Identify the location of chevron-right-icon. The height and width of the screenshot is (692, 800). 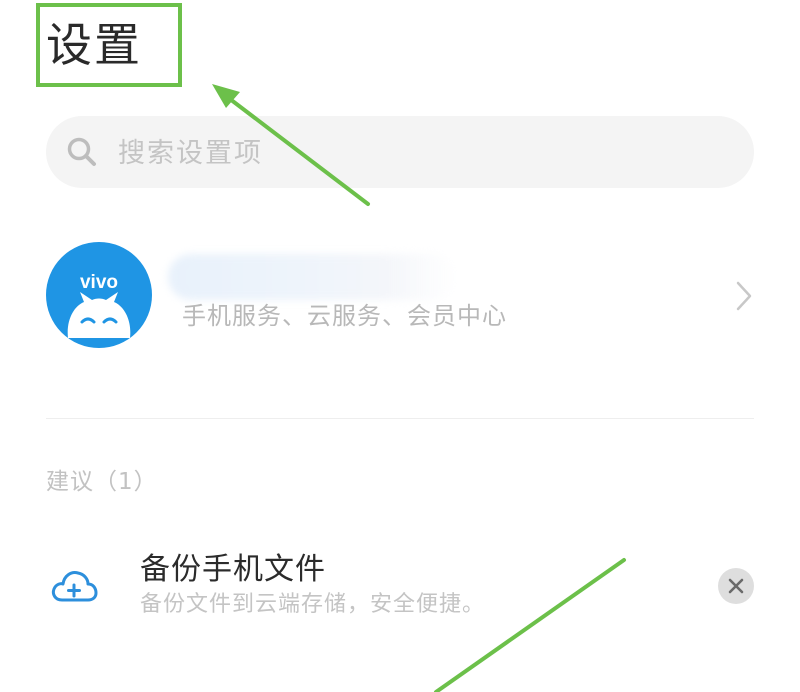
(744, 296).